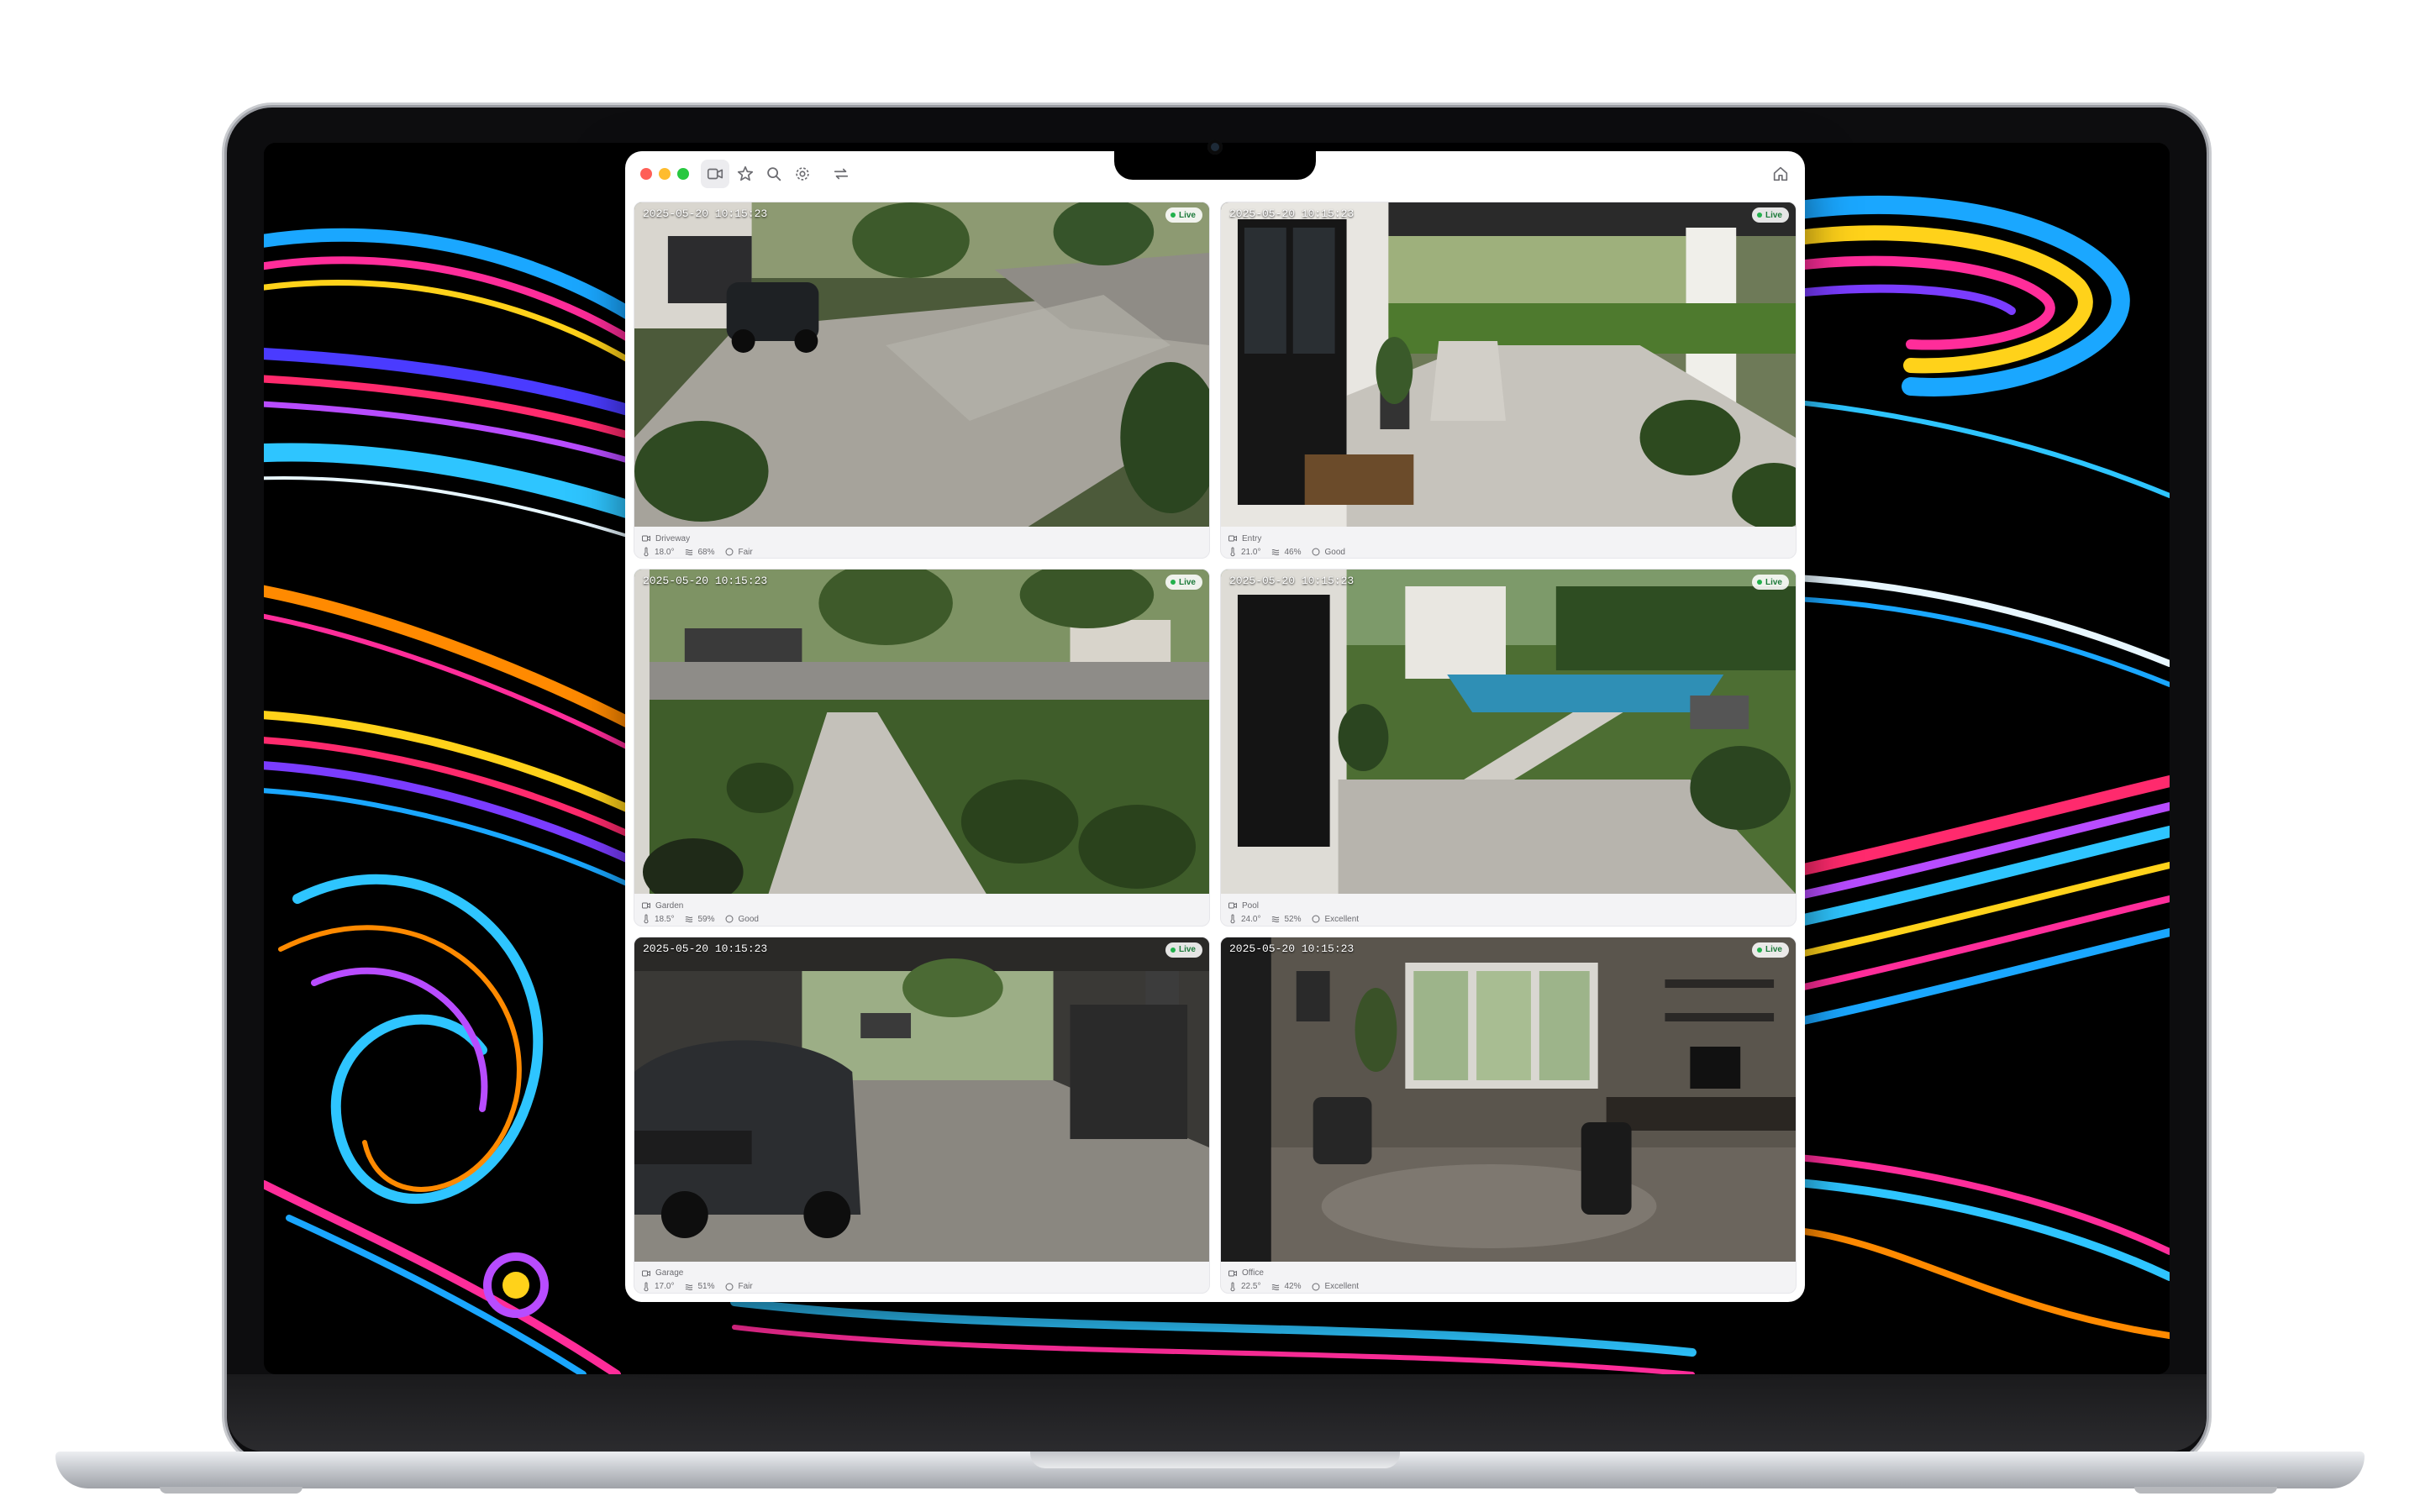 The width and height of the screenshot is (2420, 1512). I want to click on camera-stats: 18.0° 68% Fair, so click(697, 552).